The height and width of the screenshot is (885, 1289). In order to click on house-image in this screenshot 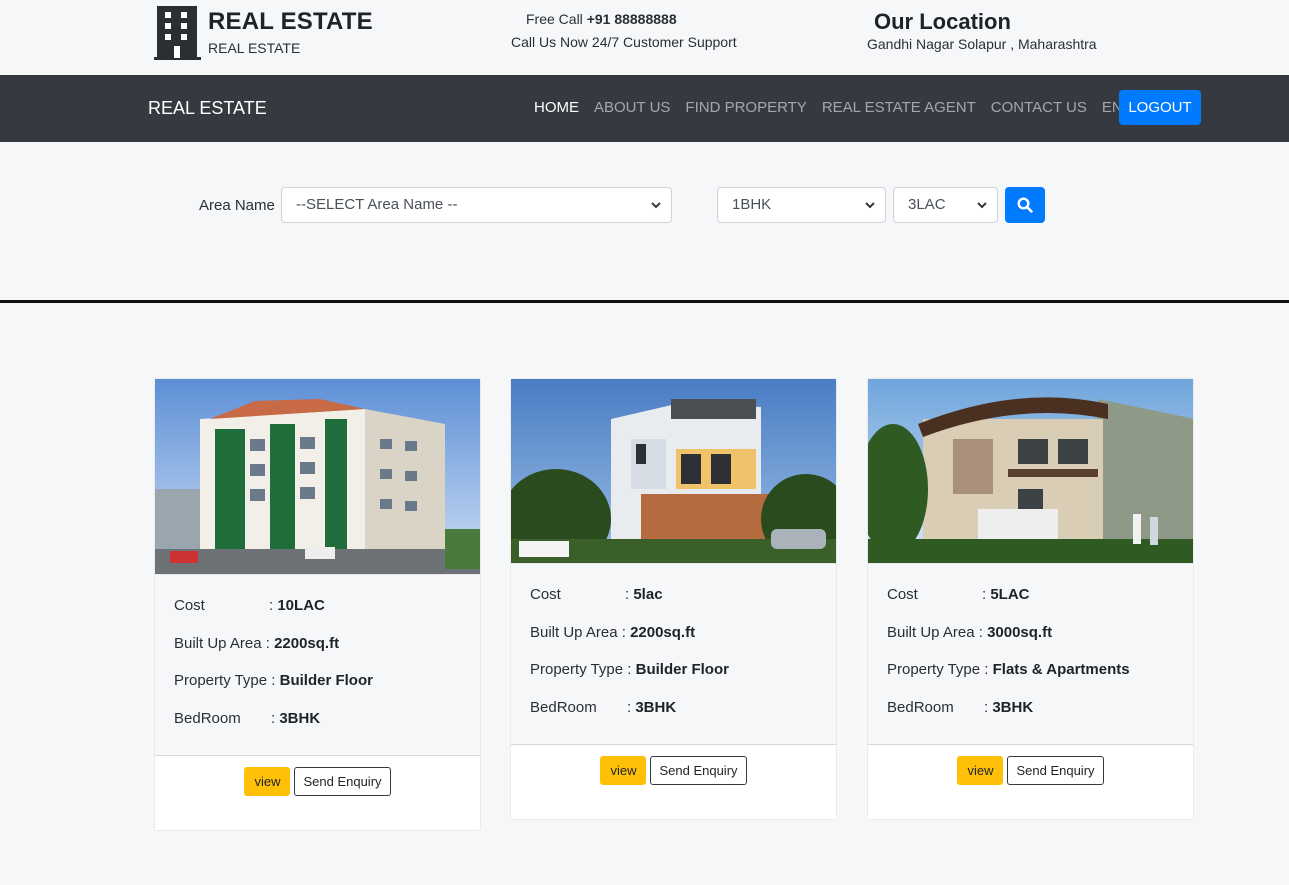, I will do `click(1030, 471)`.